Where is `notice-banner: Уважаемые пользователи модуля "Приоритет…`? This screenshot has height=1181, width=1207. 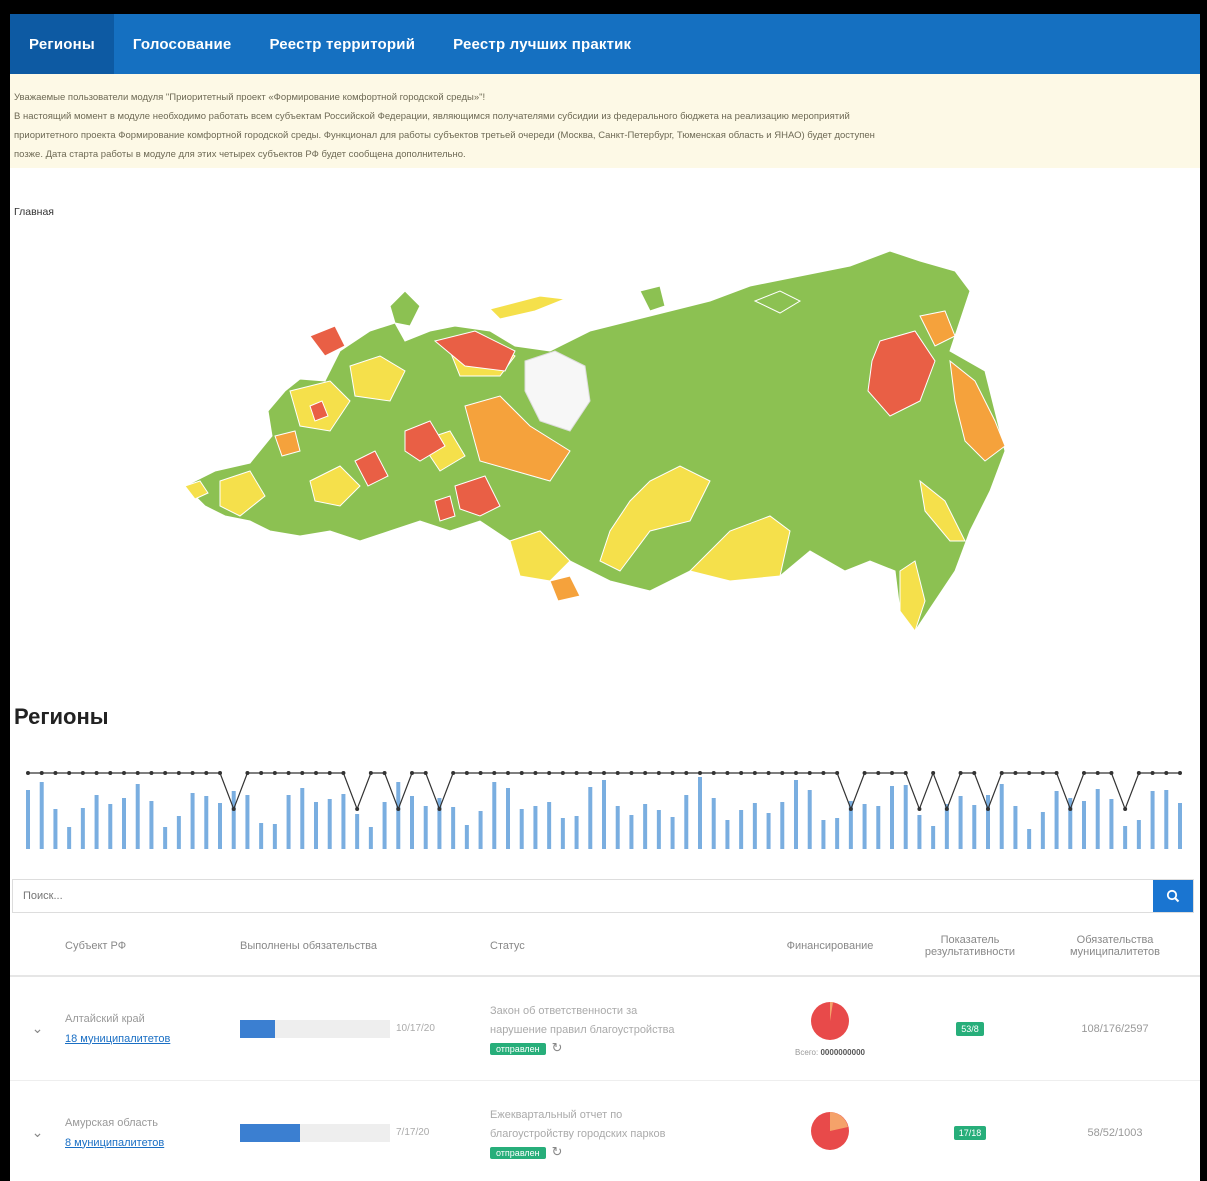 notice-banner: Уважаемые пользователи модуля "Приоритет… is located at coordinates (605, 121).